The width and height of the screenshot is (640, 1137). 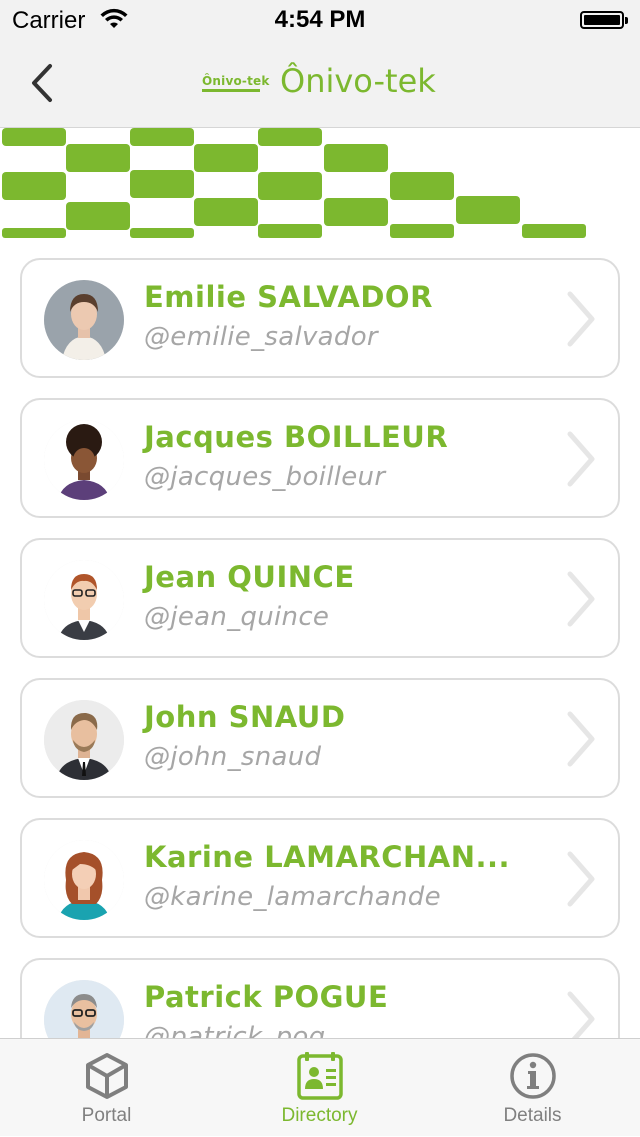 I want to click on status-time: 4:54 PM, so click(x=320, y=19).